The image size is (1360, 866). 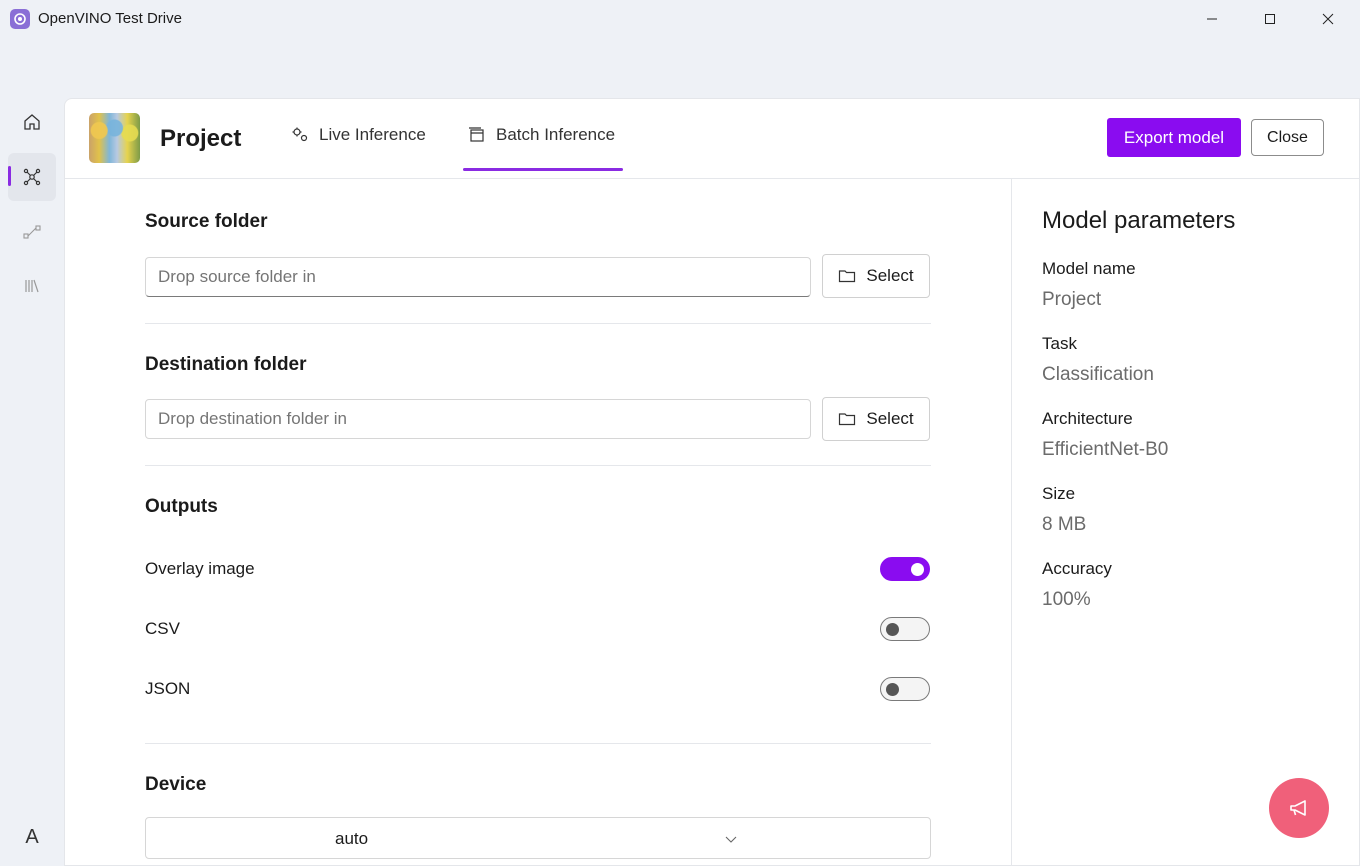 I want to click on device-title: Device, so click(x=176, y=784).